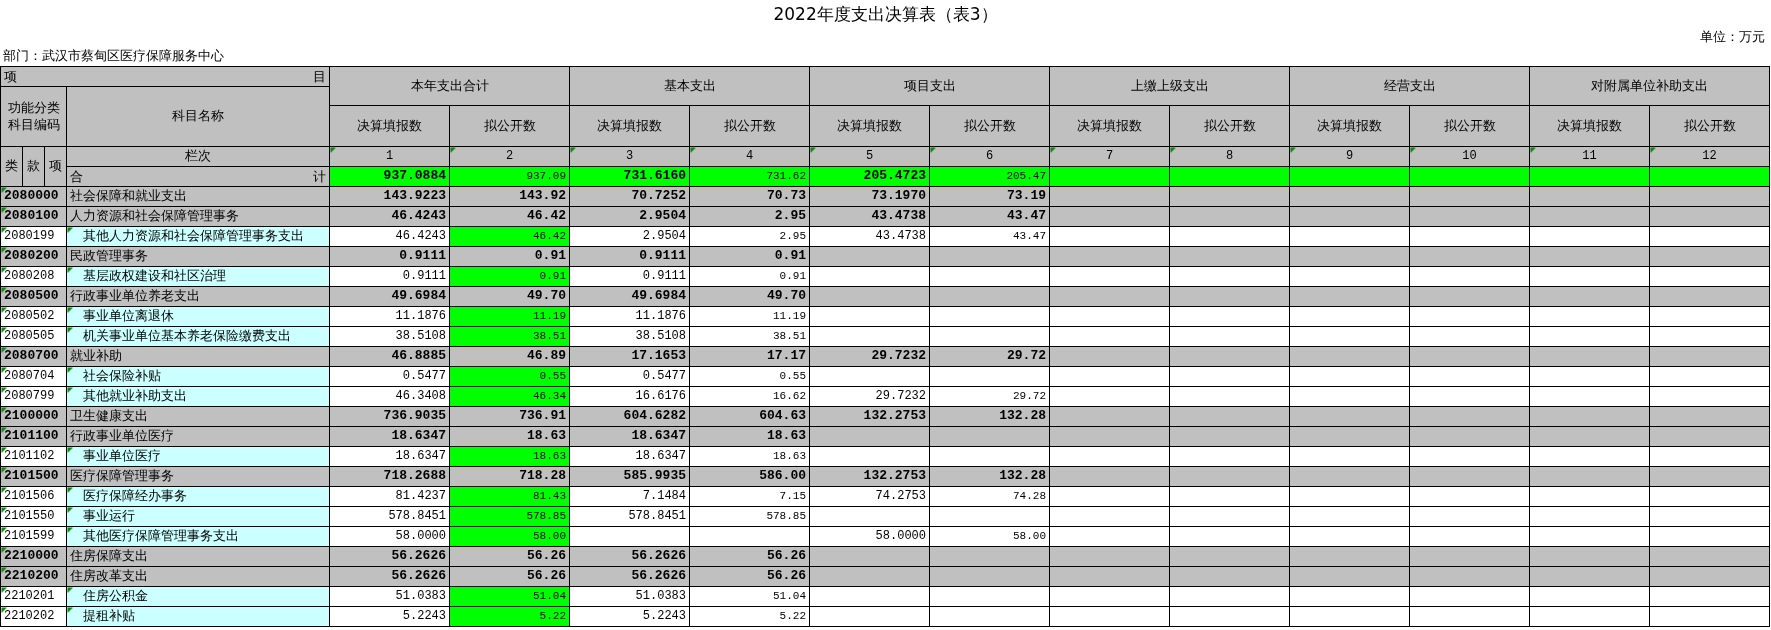 The height and width of the screenshot is (630, 1771). Describe the element at coordinates (33, 356) in the screenshot. I see `code-cell: 2080700` at that location.